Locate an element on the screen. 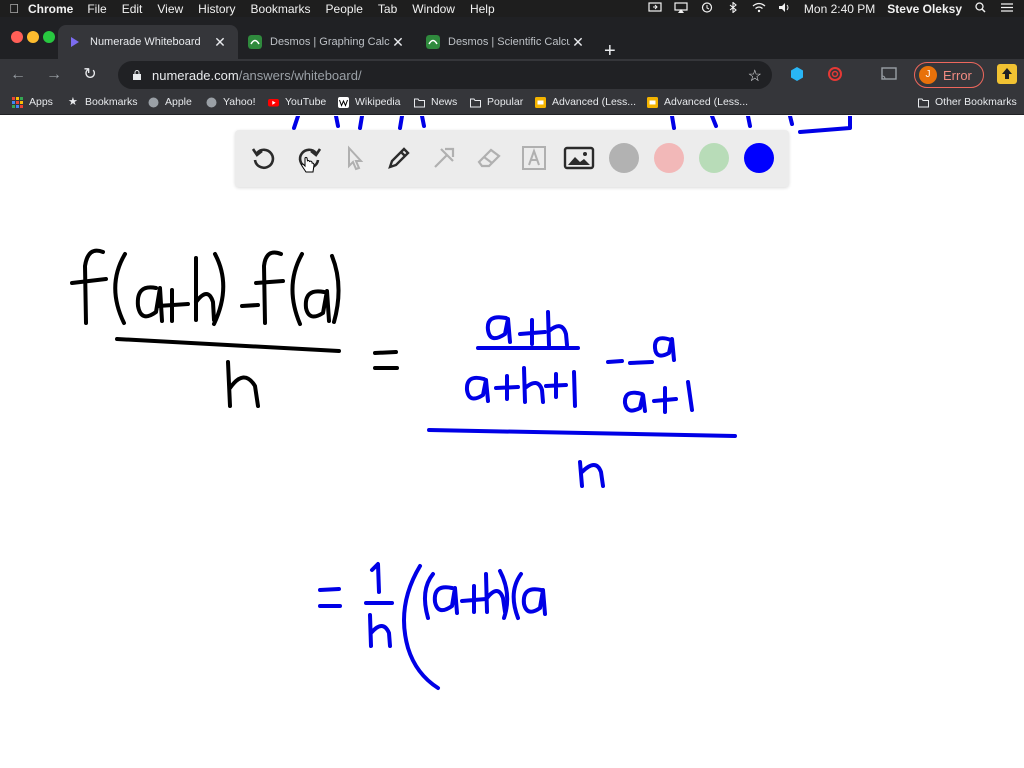 The width and height of the screenshot is (1024, 768). color-swatch-gray is located at coordinates (624, 158).